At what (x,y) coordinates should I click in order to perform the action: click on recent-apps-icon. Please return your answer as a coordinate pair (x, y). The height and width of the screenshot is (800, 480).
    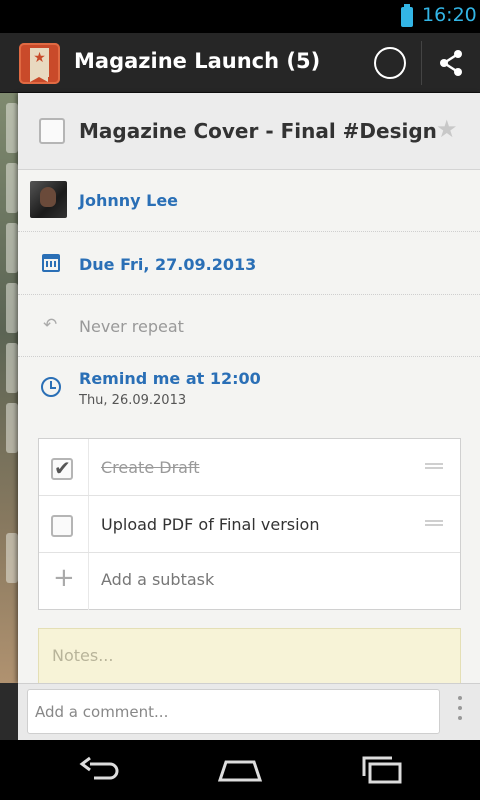
    Looking at the image, I should click on (382, 770).